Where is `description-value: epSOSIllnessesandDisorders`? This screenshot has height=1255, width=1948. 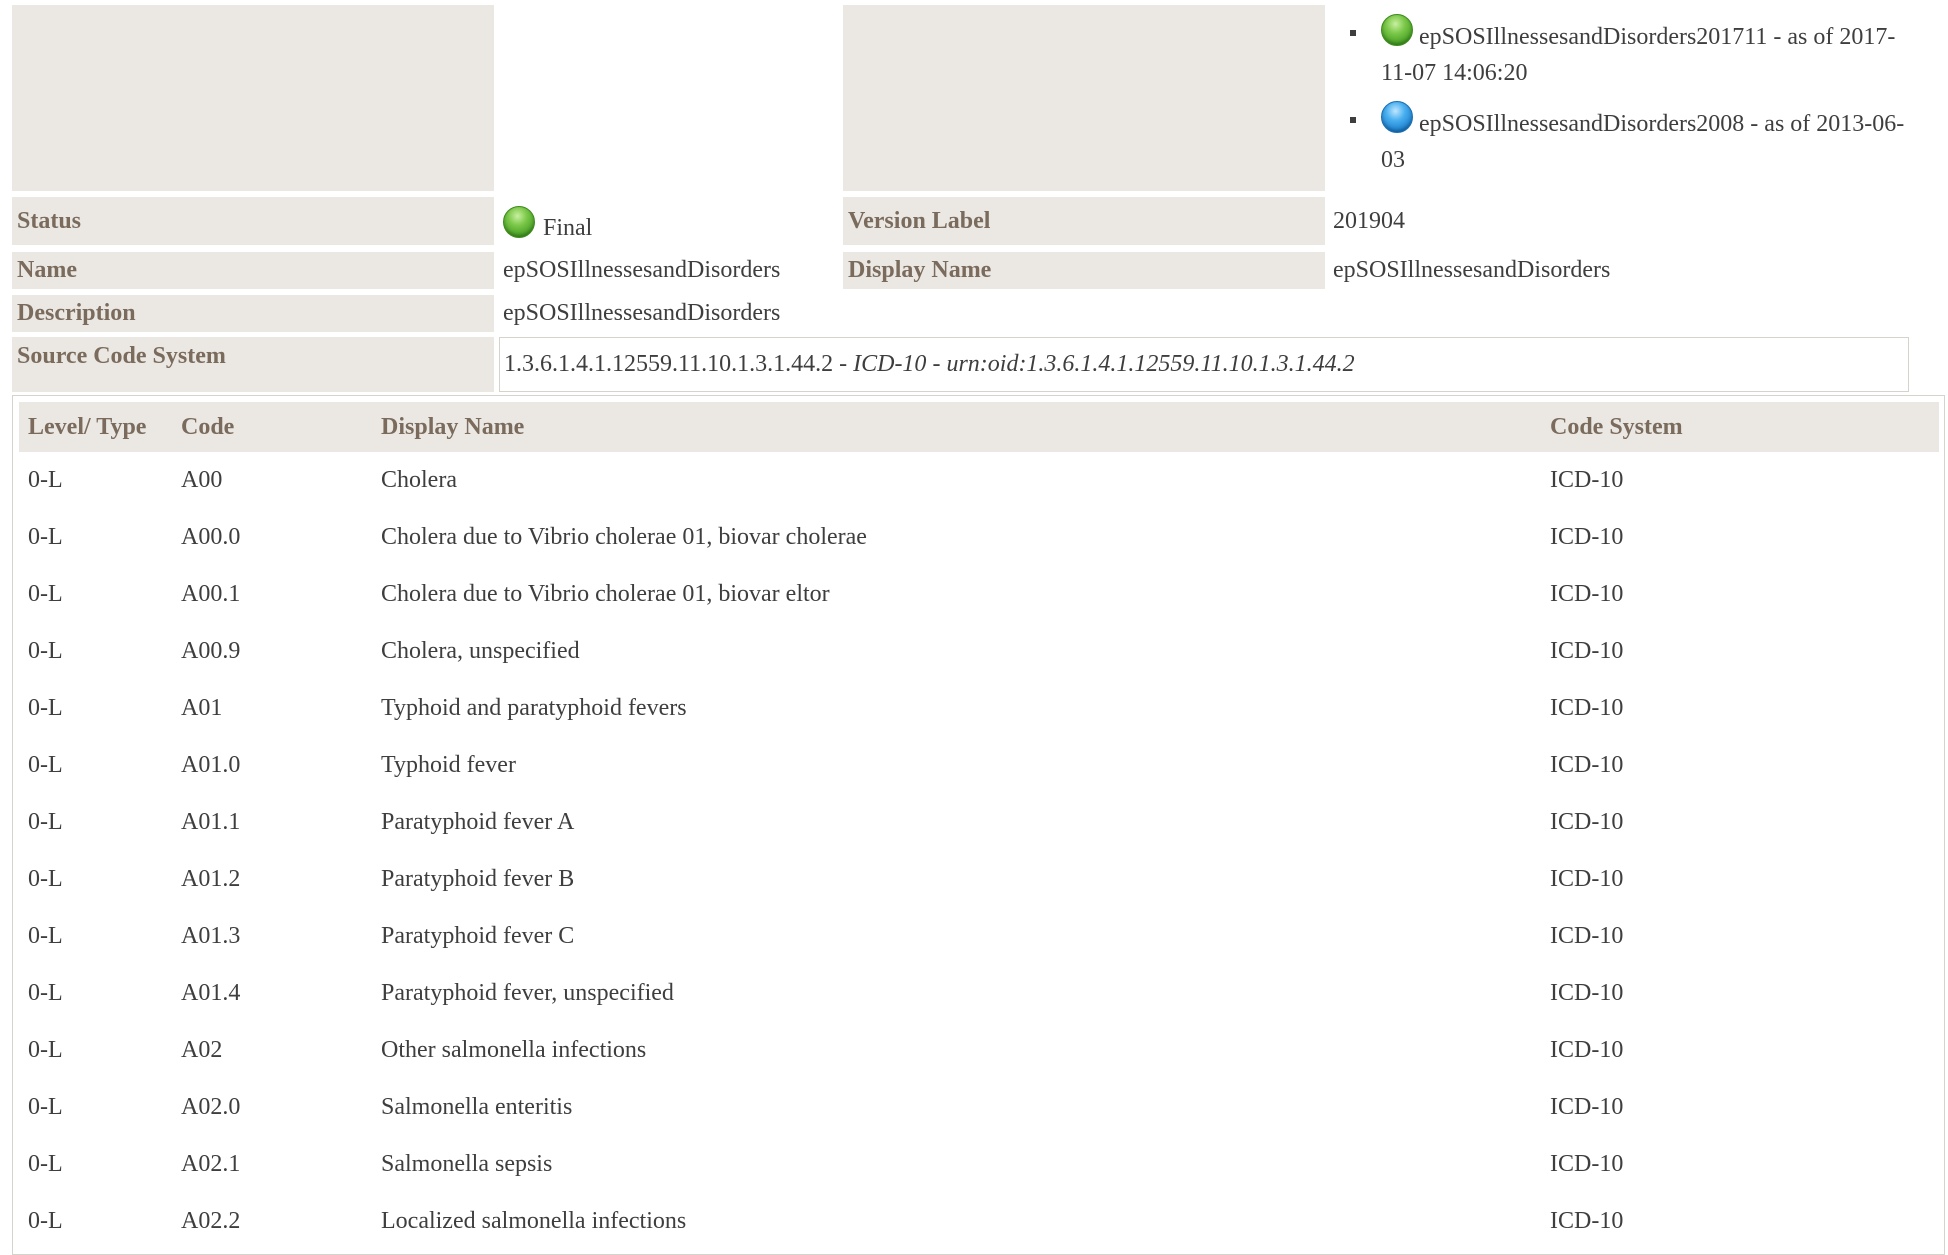
description-value: epSOSIllnessesandDisorders is located at coordinates (642, 313).